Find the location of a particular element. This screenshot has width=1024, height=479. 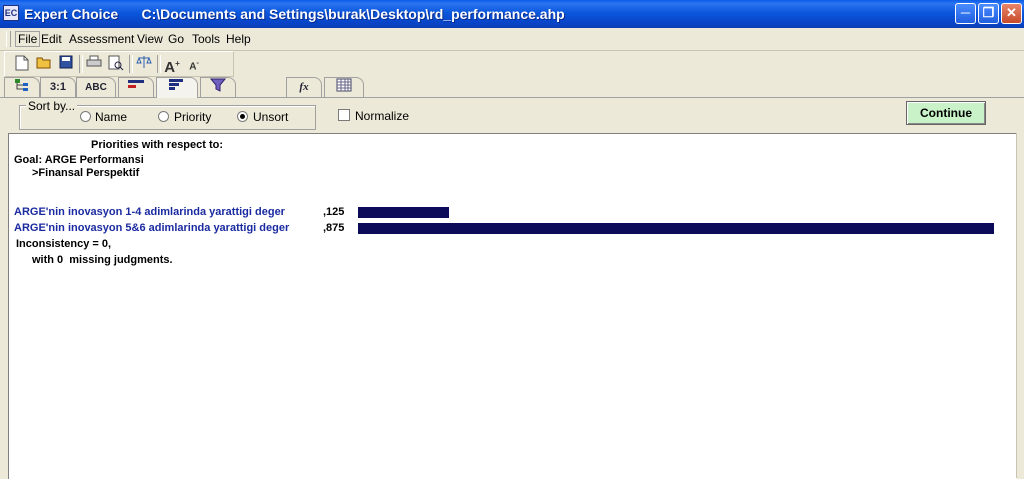

close-icon: ✕ is located at coordinates (1011, 12).